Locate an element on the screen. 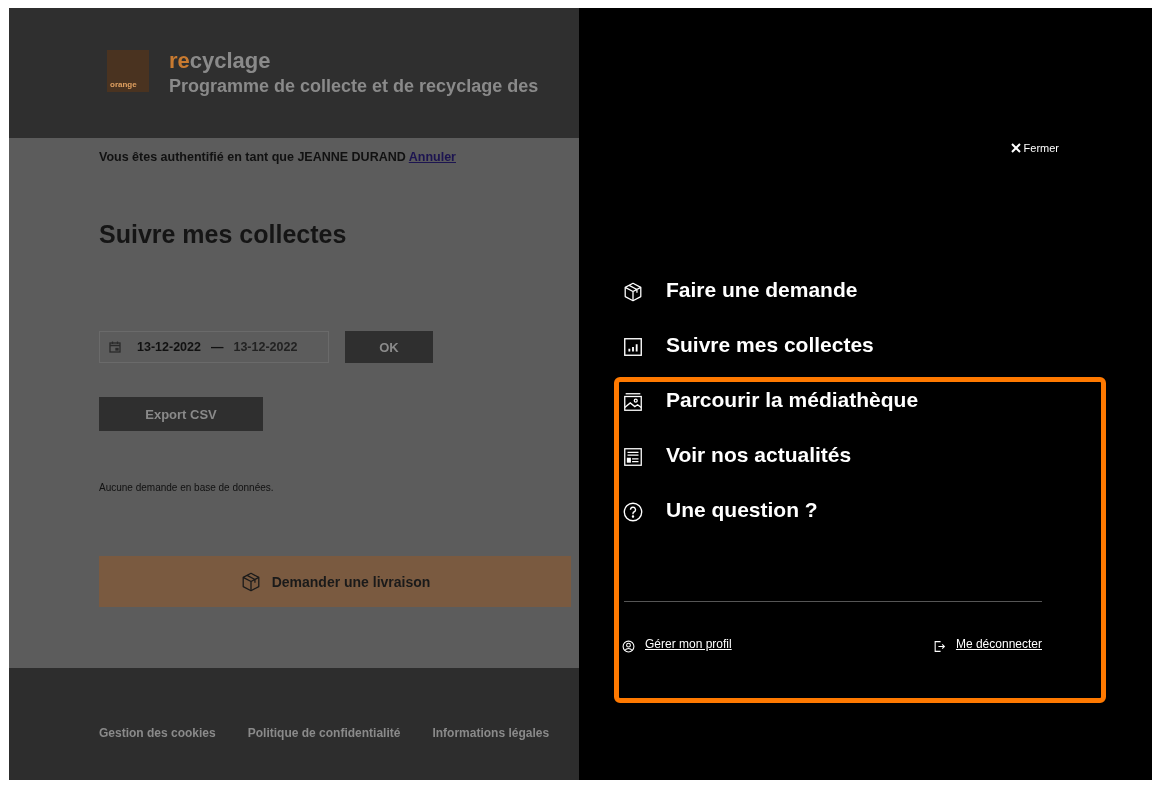  menu-item: Suivre mes collectes is located at coordinates (770, 345).